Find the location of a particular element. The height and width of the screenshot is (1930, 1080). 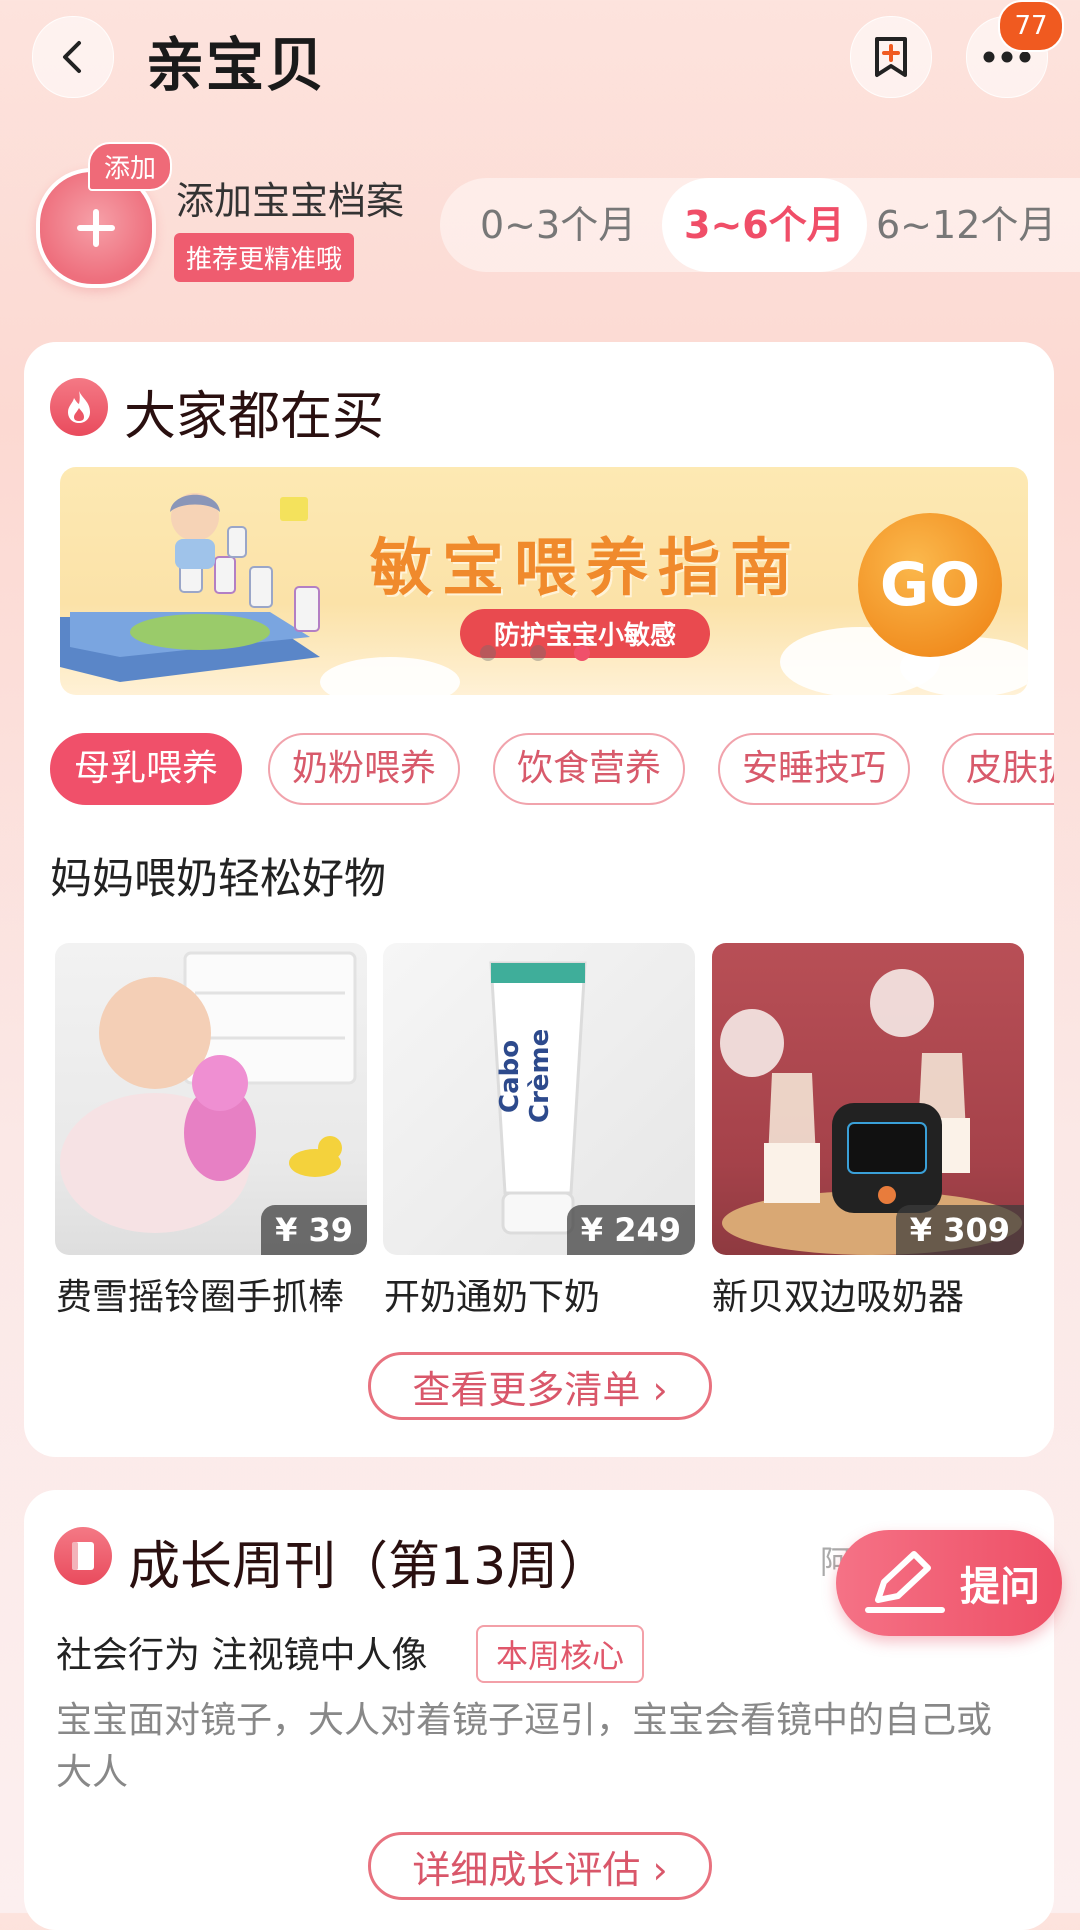

product-image-rattle: ¥ 39 is located at coordinates (211, 1099).